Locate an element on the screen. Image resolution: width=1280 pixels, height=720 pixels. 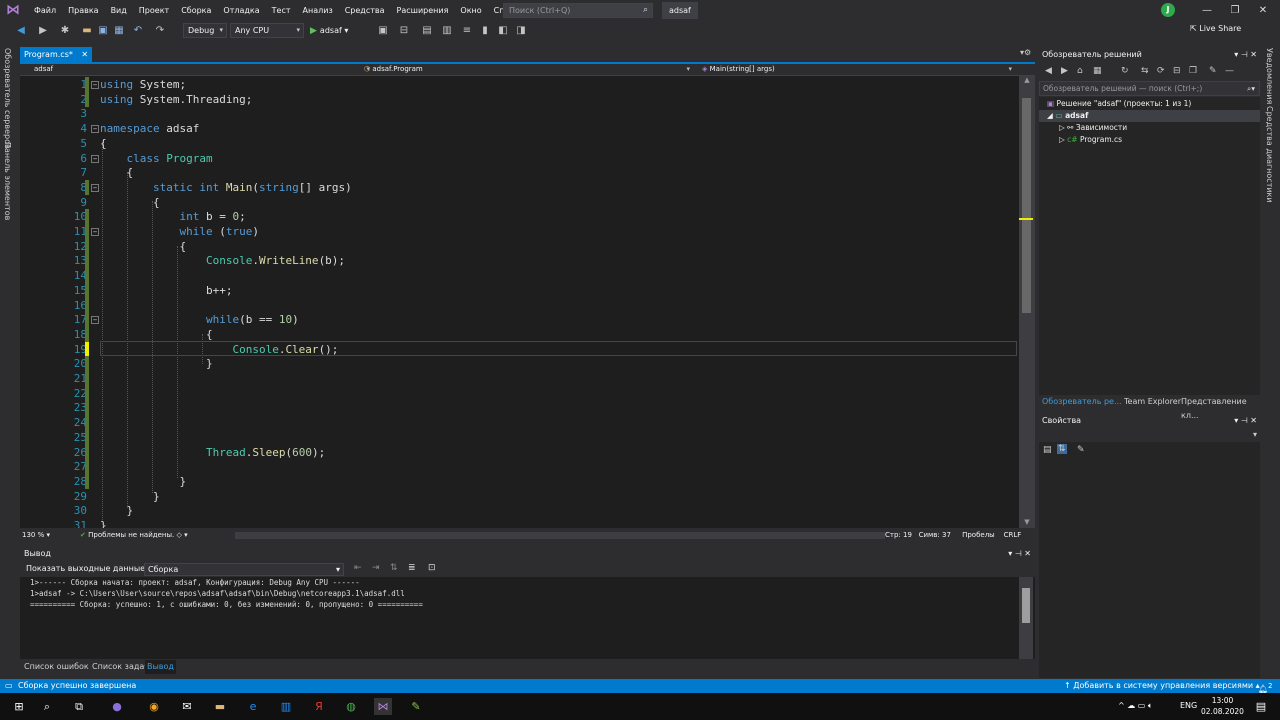
se-pending-changes-icon: ↻ is located at coordinates (1125, 71).